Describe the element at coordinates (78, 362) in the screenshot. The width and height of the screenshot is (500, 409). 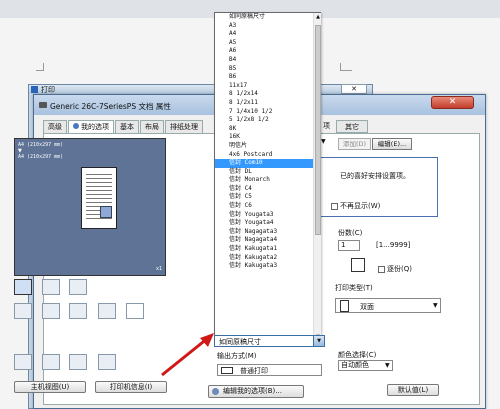
I see `tray-icon` at that location.